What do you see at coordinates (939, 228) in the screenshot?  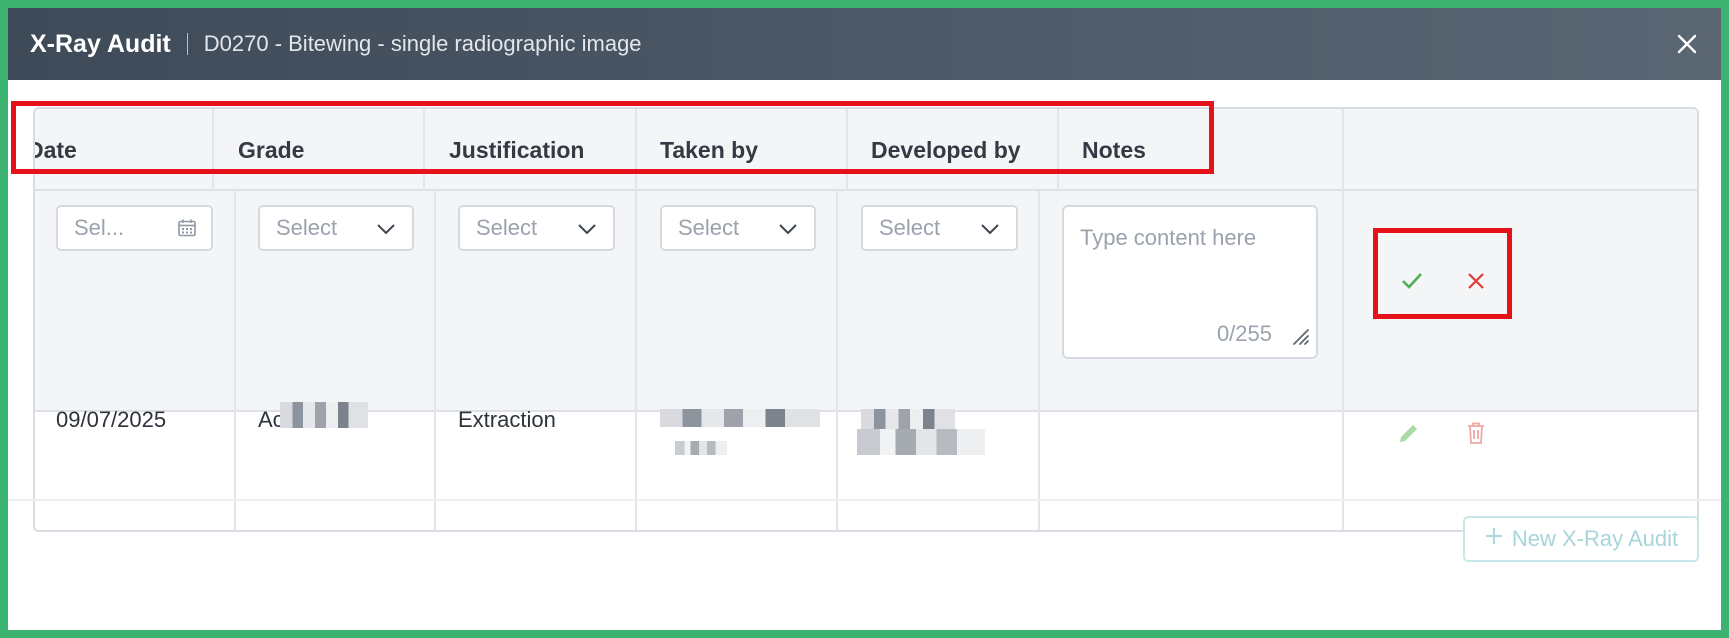 I see `developed-by-select: Select` at bounding box center [939, 228].